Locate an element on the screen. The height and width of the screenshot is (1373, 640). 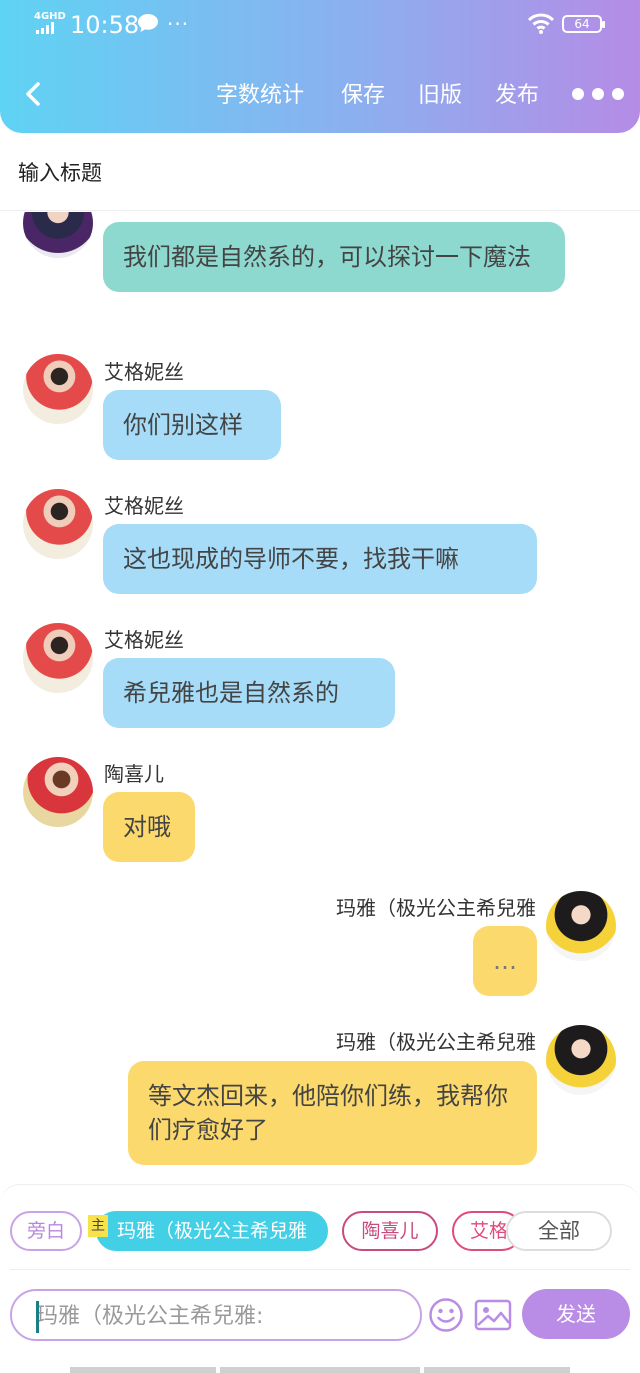
message-bubble: 等文杰回来，他陪你们练，我帮你们疗愈好了 is located at coordinates (332, 1113).